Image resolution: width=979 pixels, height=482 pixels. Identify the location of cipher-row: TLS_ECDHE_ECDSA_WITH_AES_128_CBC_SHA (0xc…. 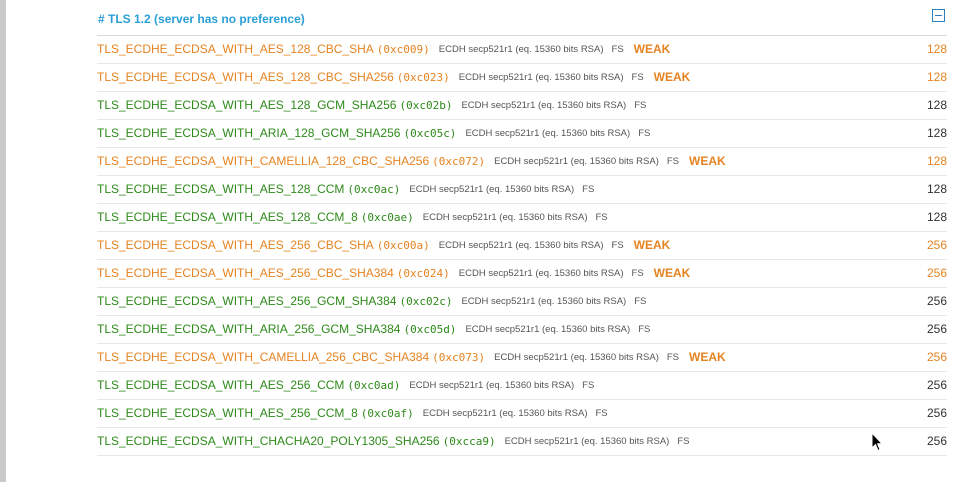
(522, 50).